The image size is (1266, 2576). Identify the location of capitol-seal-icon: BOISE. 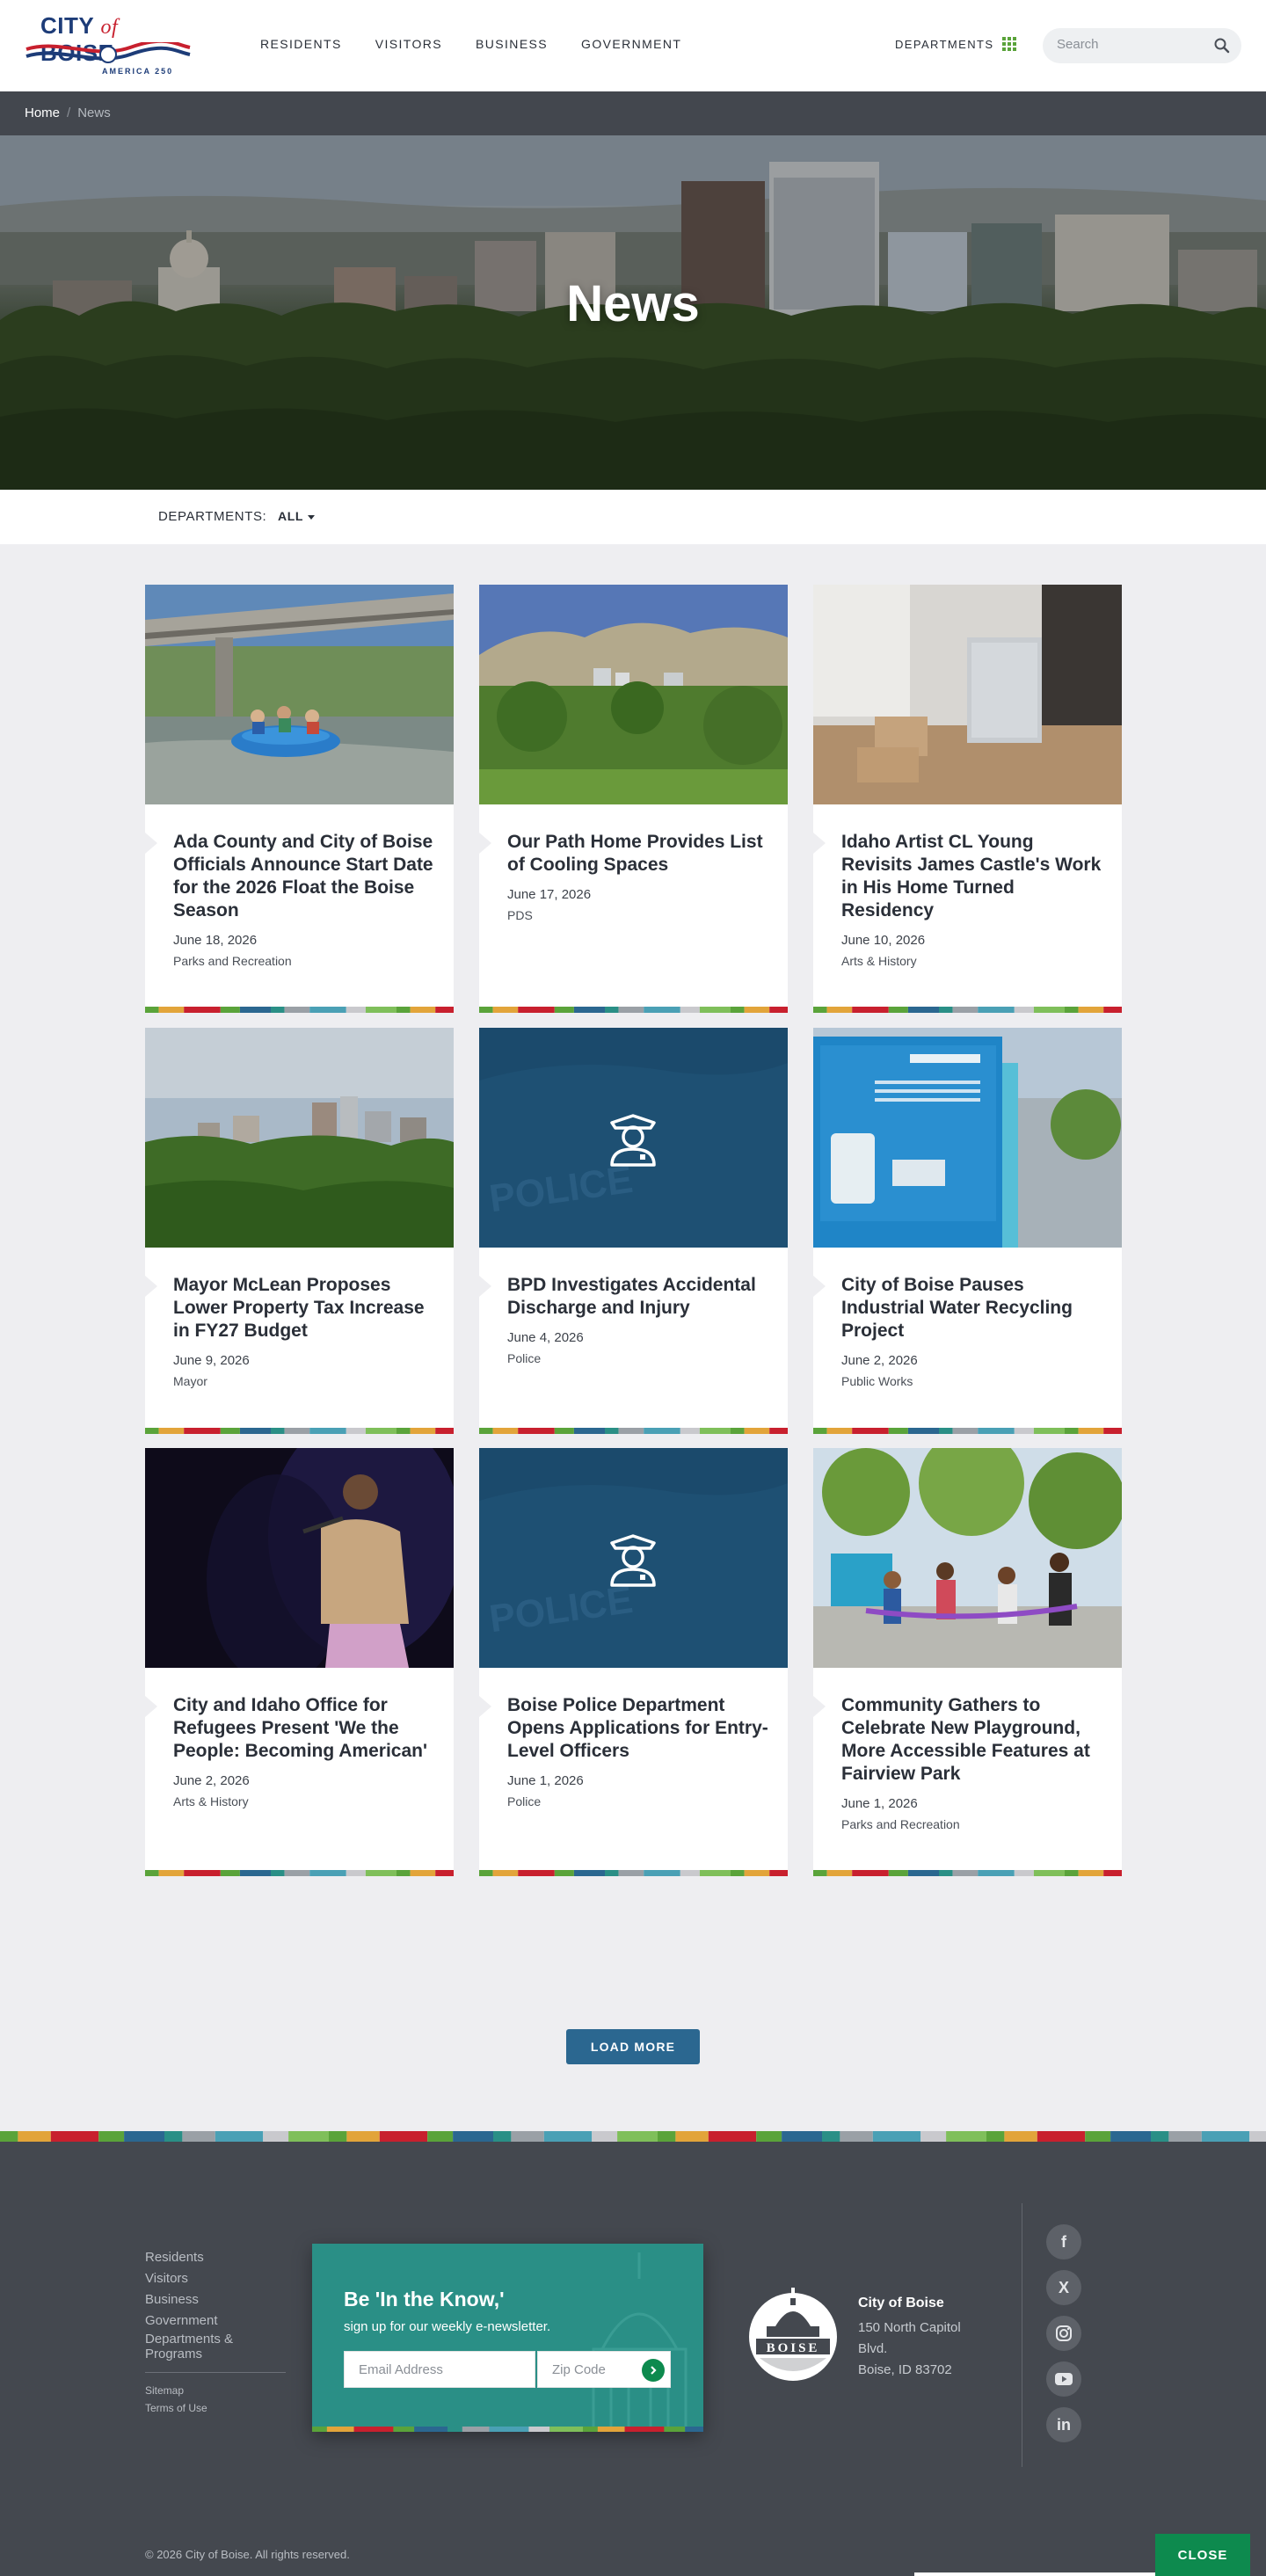
(793, 2334).